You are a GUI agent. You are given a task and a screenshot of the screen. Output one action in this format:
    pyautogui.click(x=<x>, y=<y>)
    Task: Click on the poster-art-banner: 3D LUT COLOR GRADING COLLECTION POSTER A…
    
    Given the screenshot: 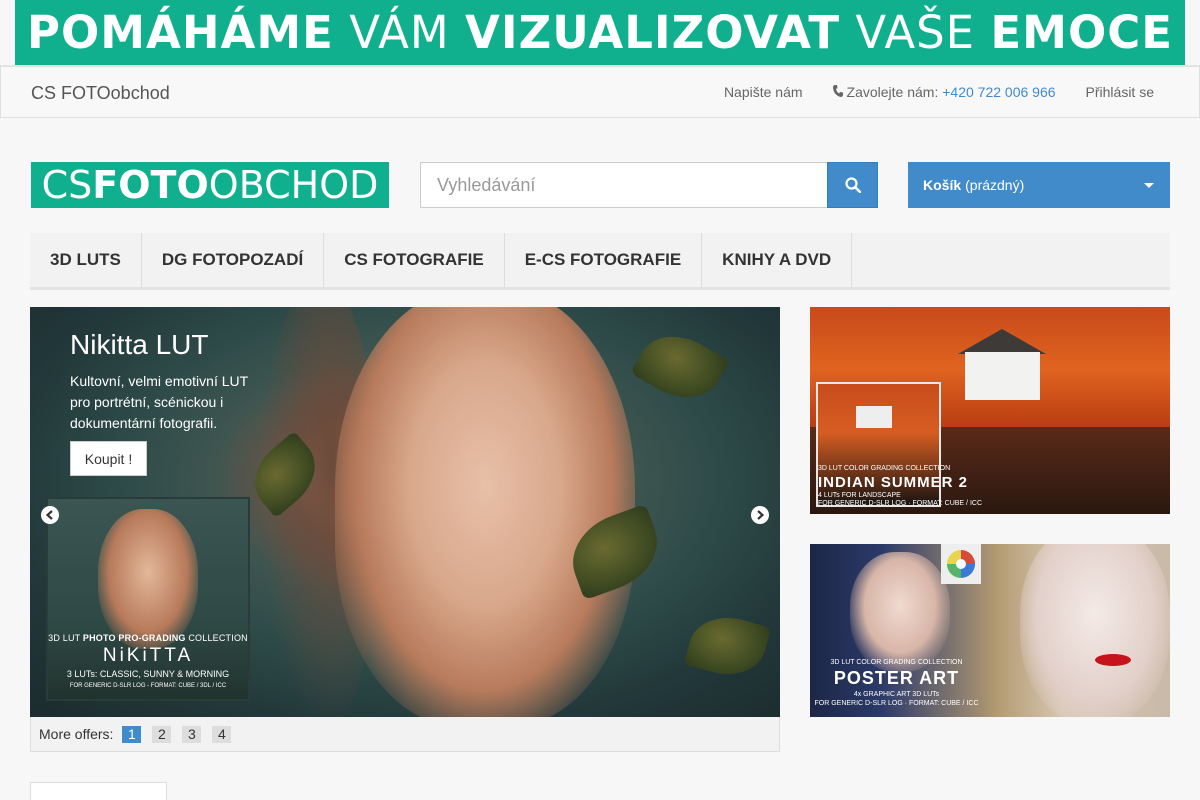 What is the action you would take?
    pyautogui.click(x=990, y=630)
    